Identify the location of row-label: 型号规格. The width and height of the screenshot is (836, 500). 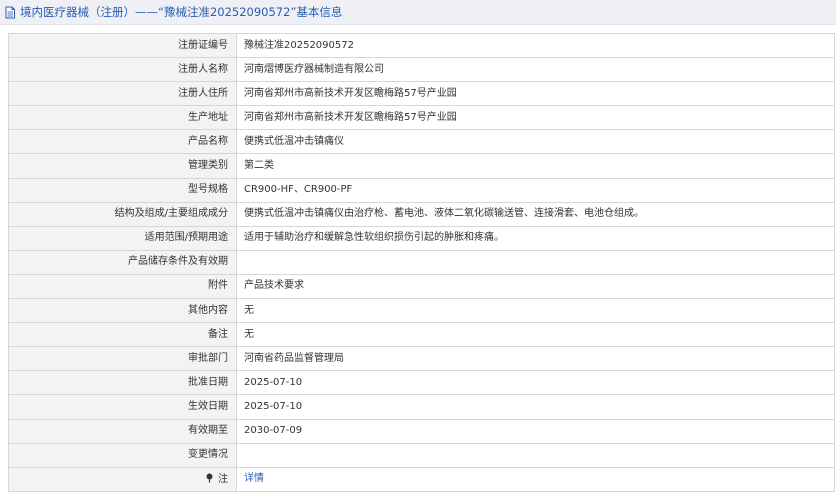
(122, 190).